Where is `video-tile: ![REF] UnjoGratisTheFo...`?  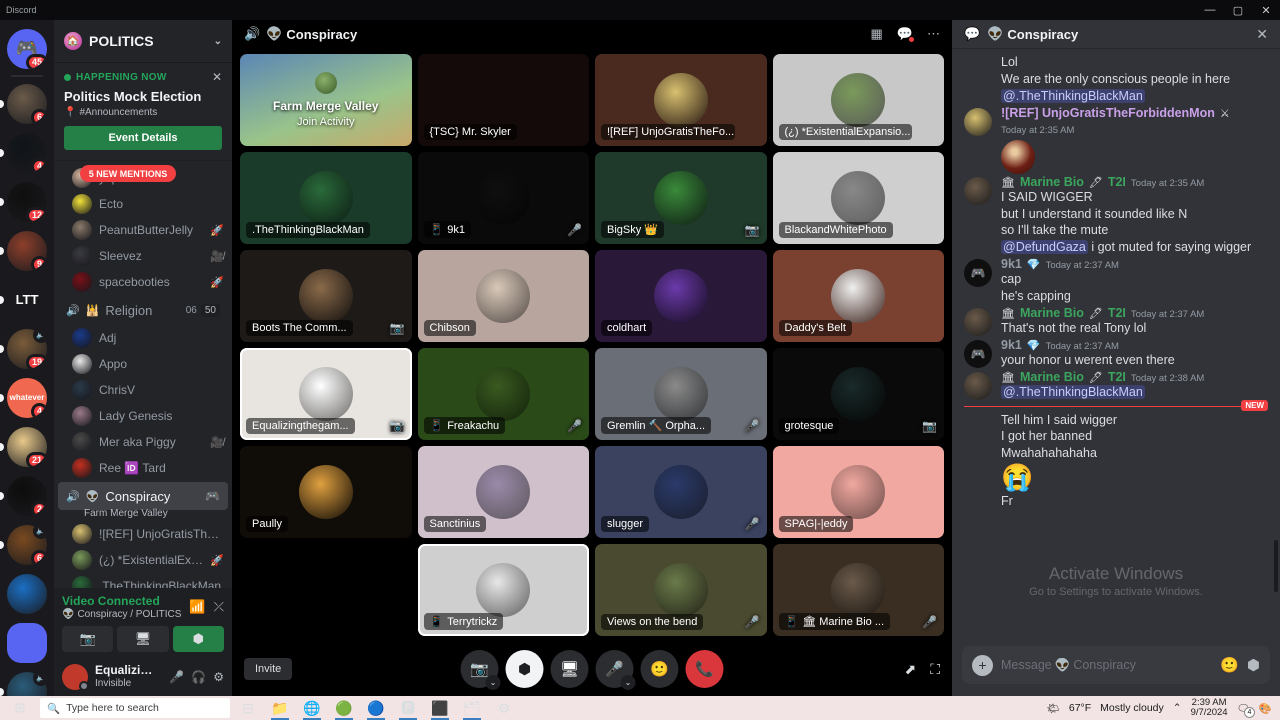
video-tile: ![REF] UnjoGratisTheFo... is located at coordinates (681, 100).